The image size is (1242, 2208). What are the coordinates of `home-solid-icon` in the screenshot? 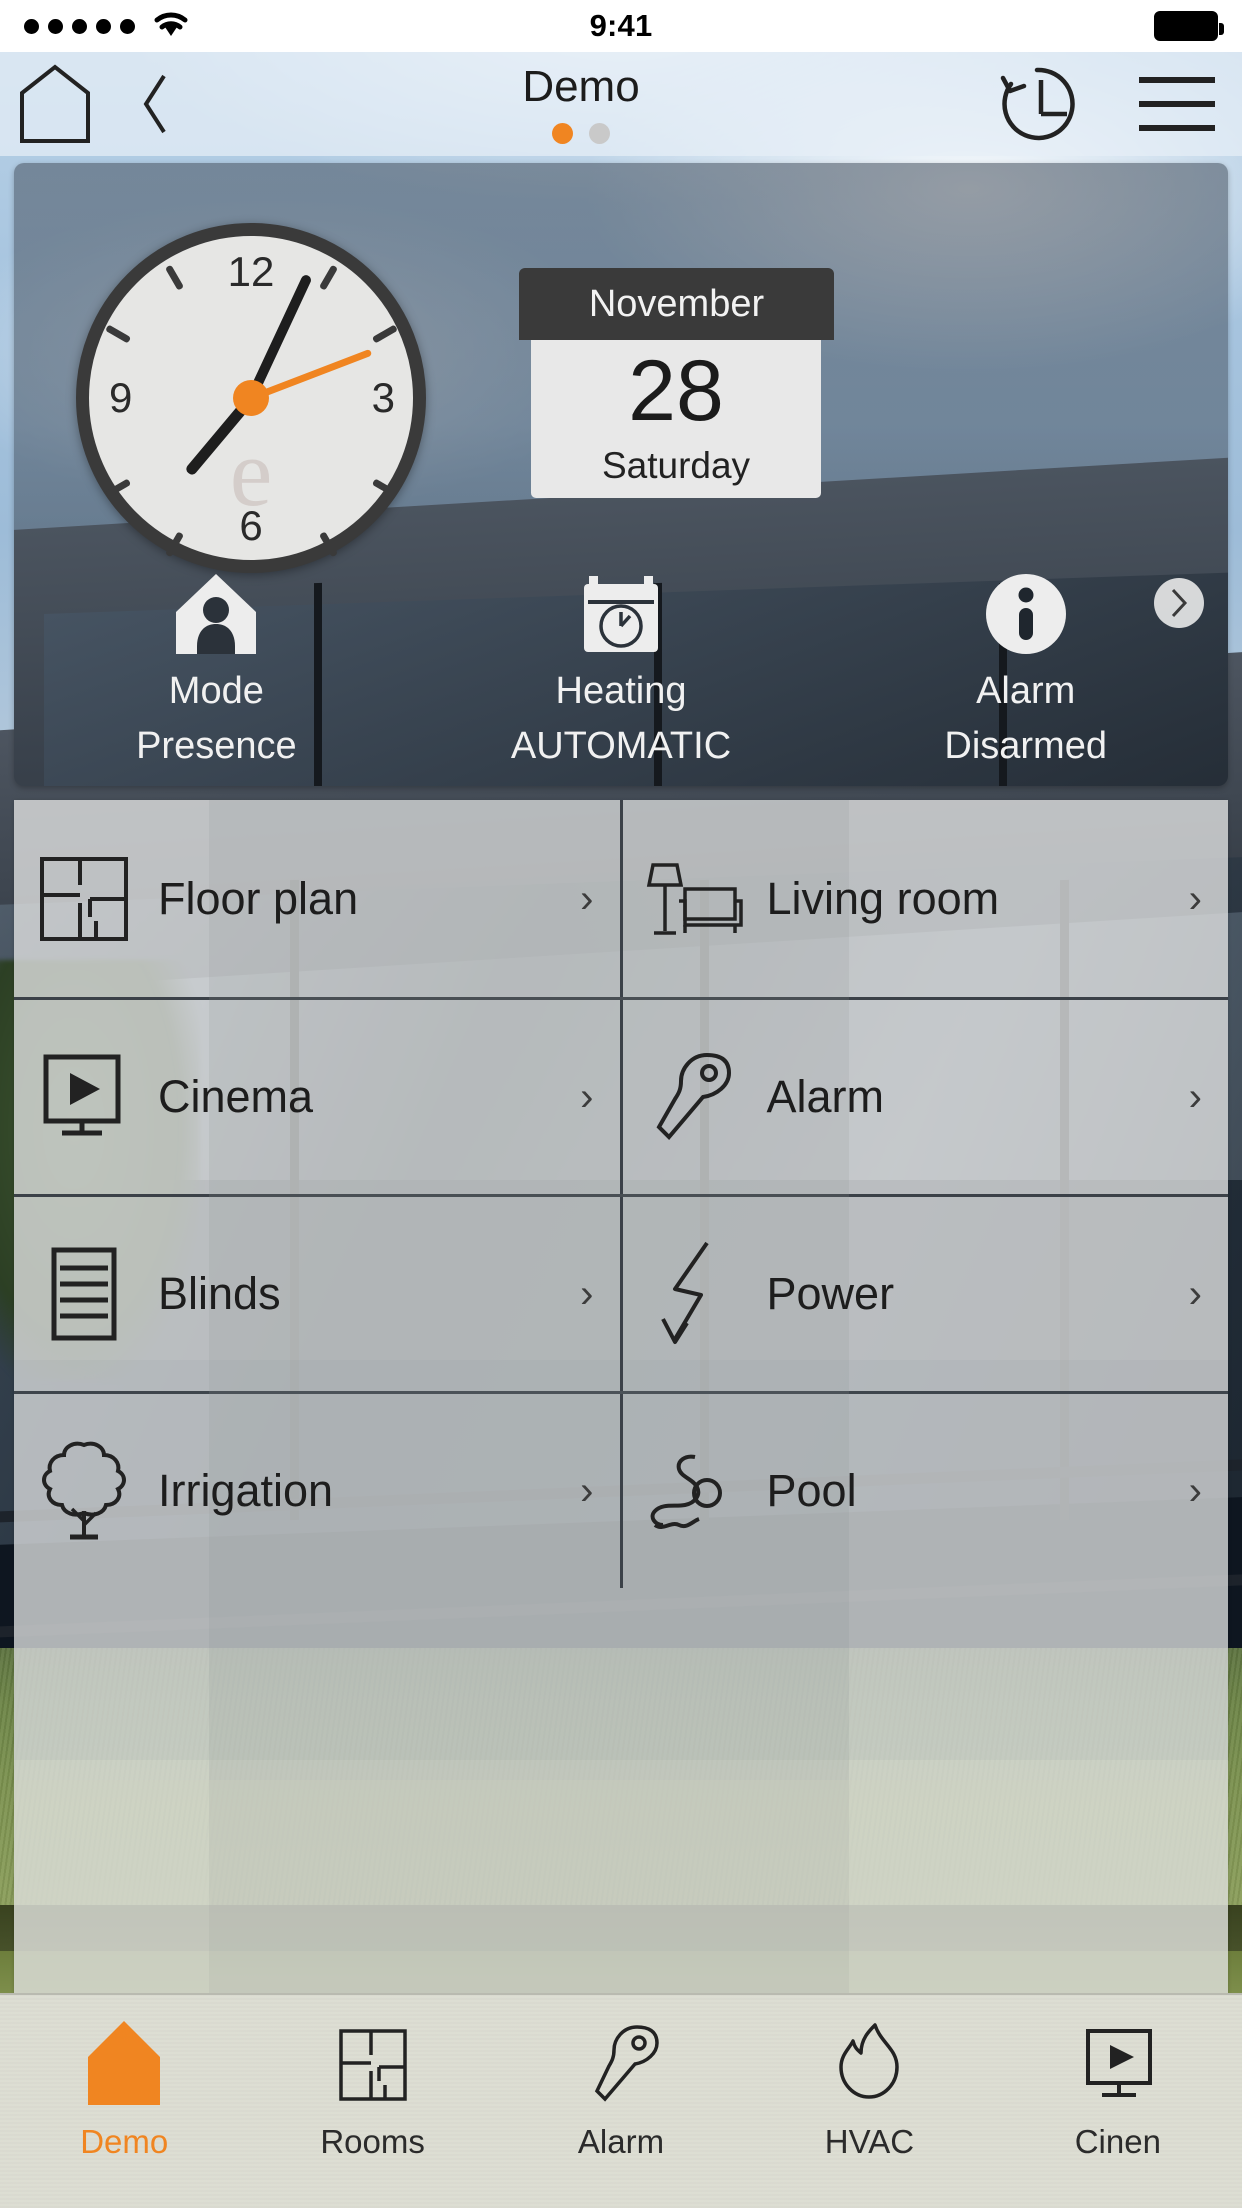 It's located at (124, 2063).